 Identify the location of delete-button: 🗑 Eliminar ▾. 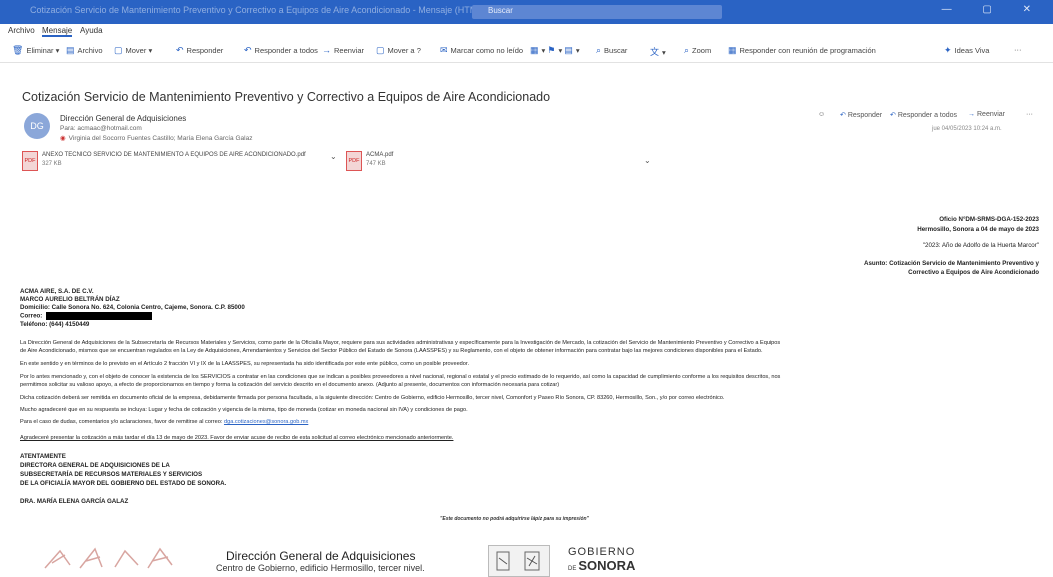
(35, 50).